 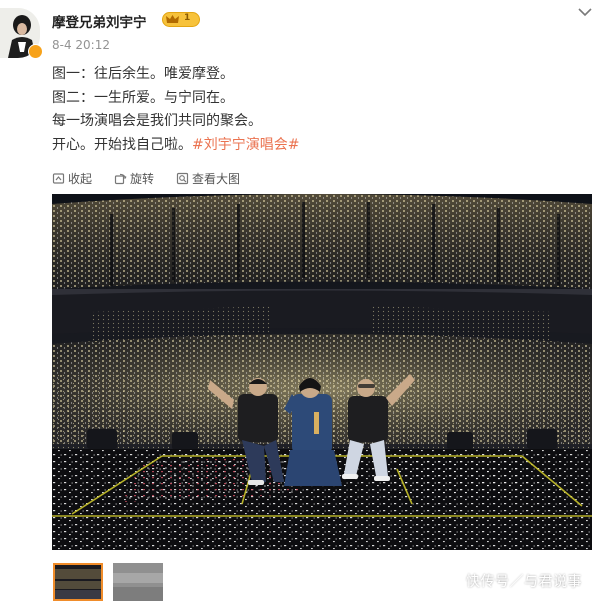 I want to click on rotate-label: 旋转, so click(x=142, y=179).